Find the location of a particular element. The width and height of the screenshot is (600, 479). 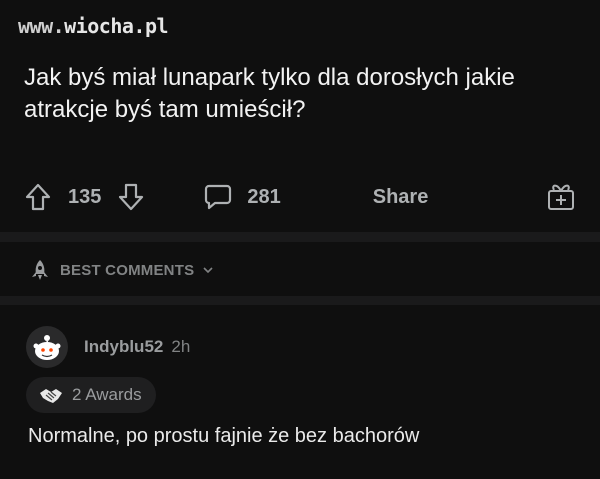

awards-badge: 2 Awards is located at coordinates (91, 395).